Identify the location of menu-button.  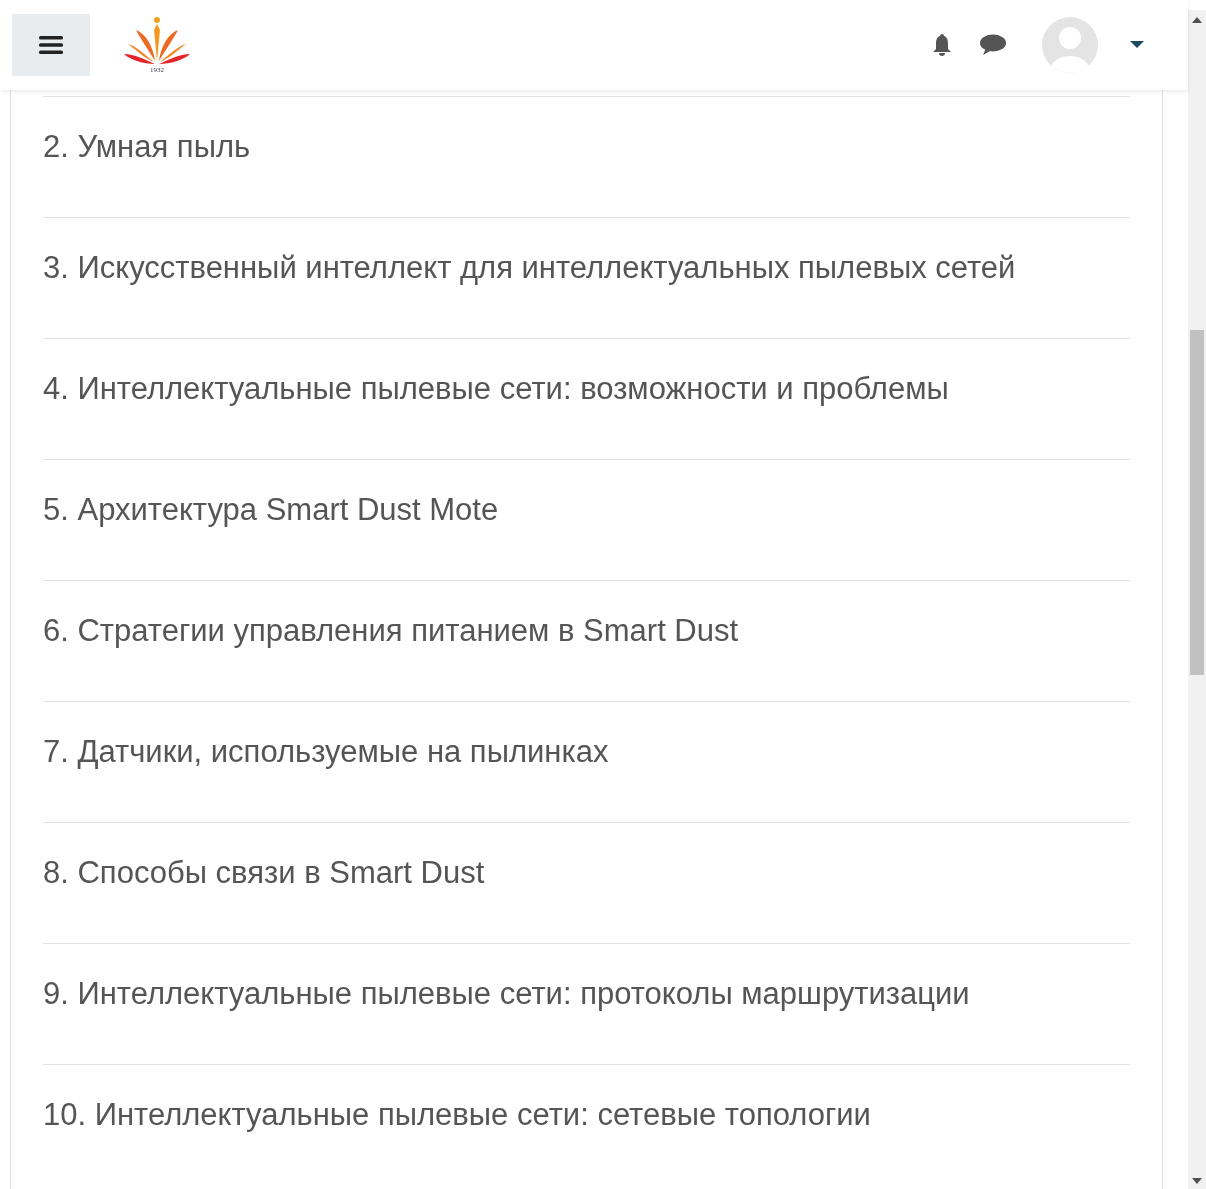
(51, 45).